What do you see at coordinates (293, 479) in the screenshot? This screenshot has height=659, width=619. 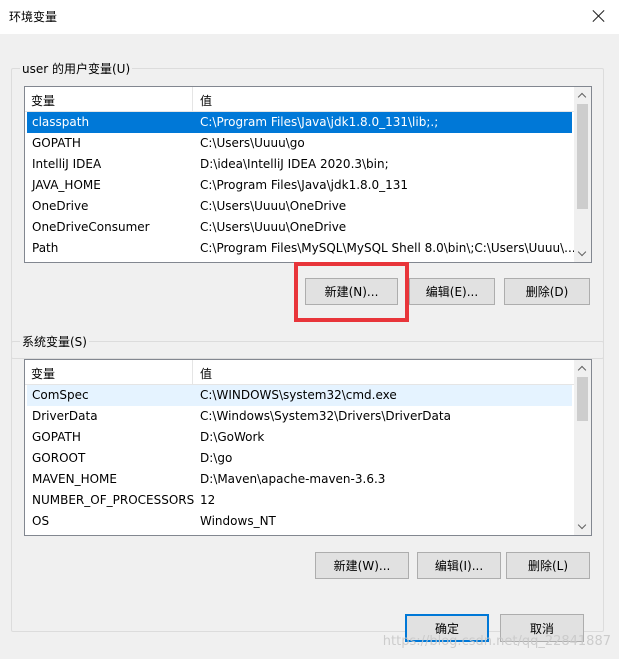 I see `variable-value: D:\Maven\apache-maven-3.6.3` at bounding box center [293, 479].